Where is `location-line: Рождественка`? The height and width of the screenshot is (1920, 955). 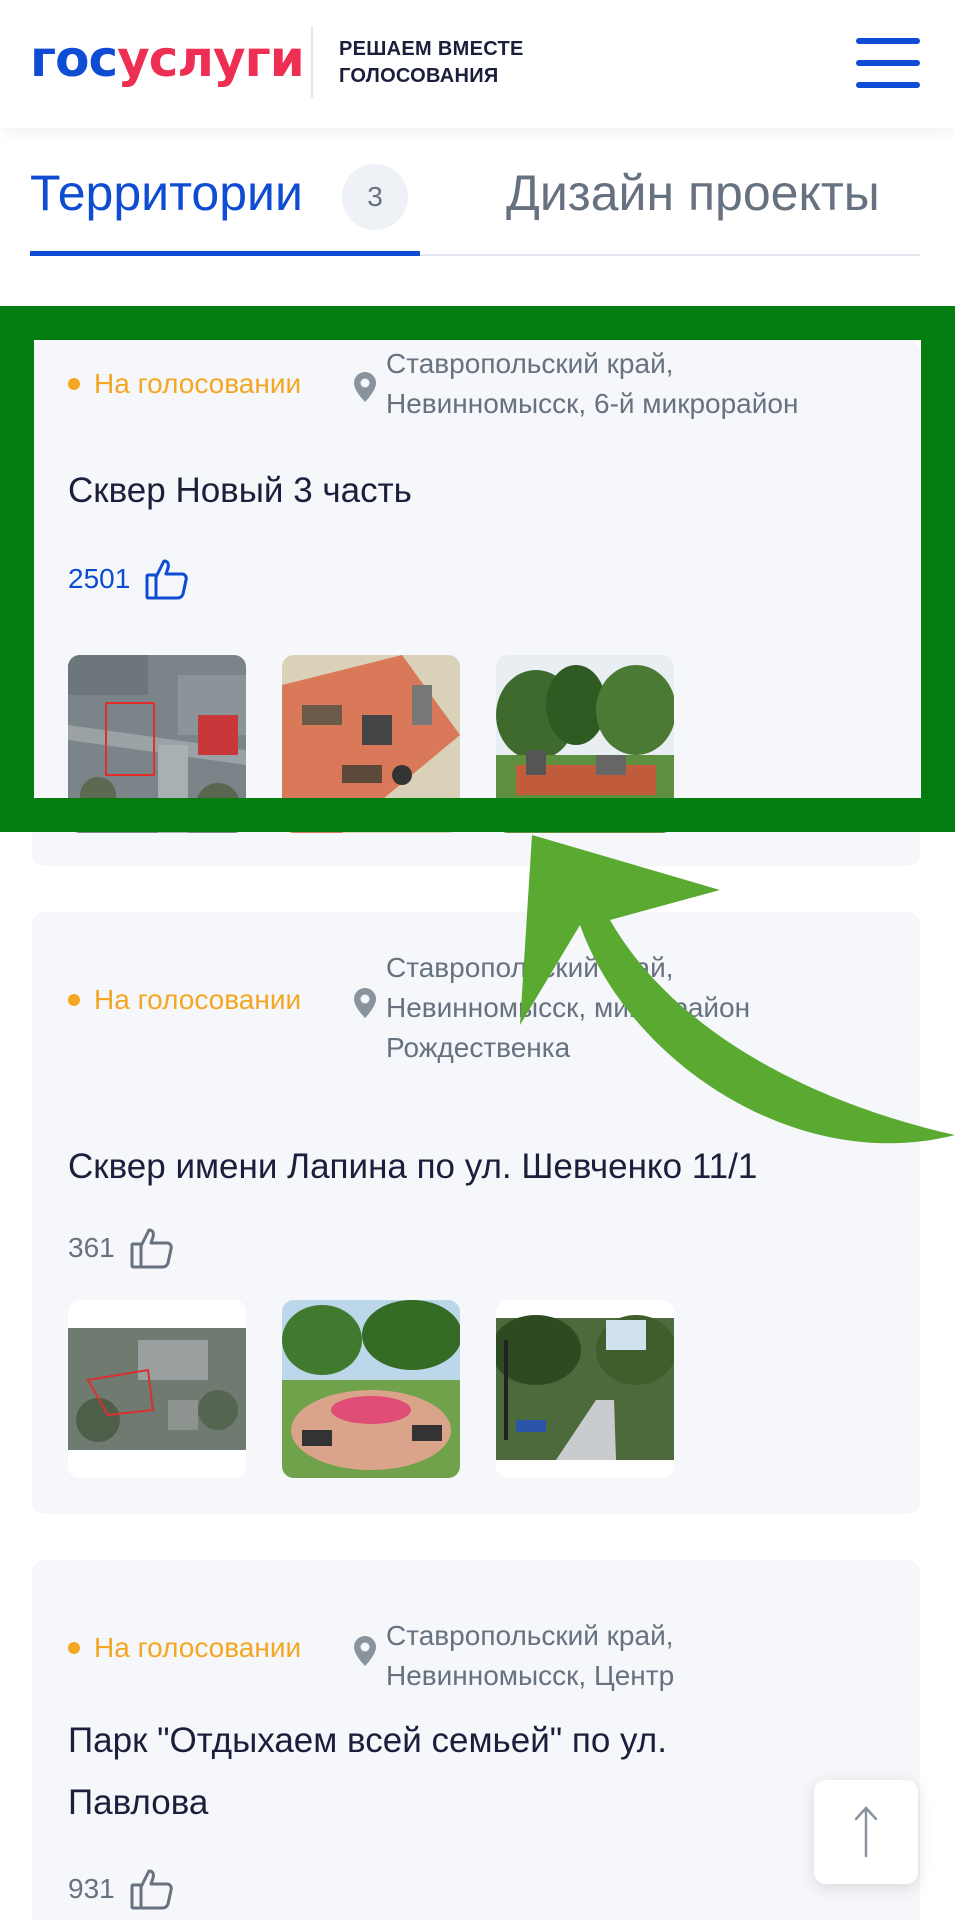 location-line: Рождественка is located at coordinates (478, 1047).